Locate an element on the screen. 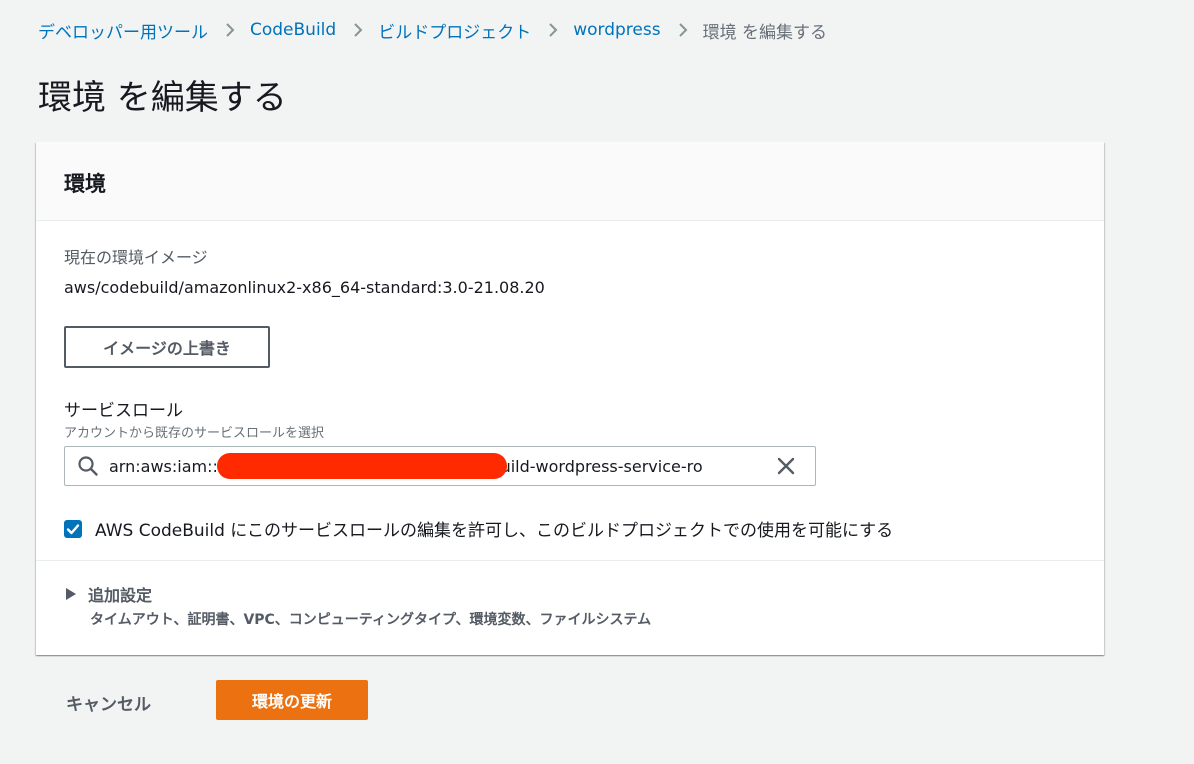 This screenshot has width=1194, height=764. service-role-field is located at coordinates (440, 466).